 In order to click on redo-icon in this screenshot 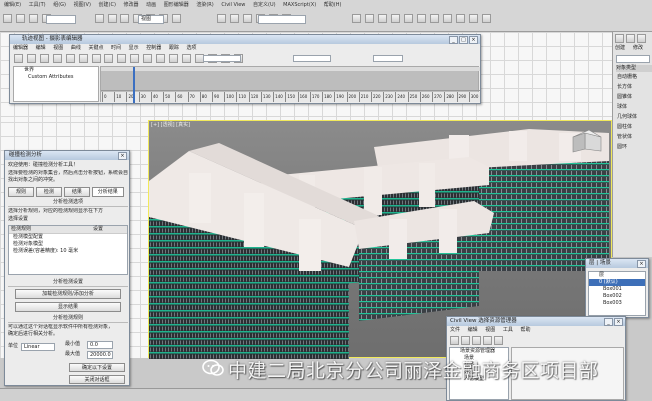, I will do `click(20, 18)`.